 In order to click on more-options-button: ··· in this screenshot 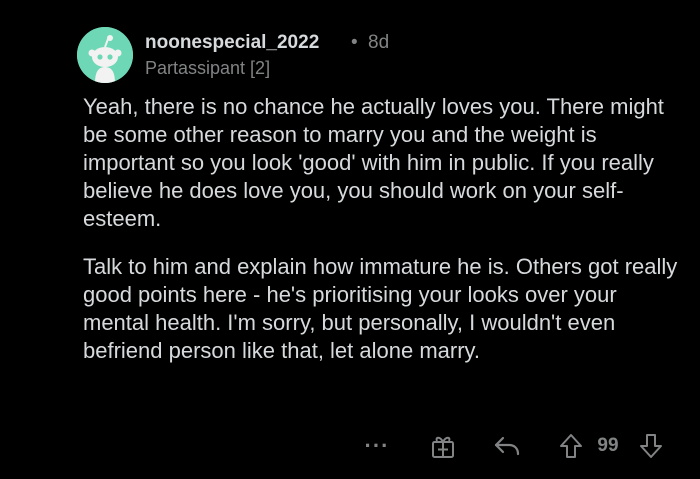, I will do `click(377, 446)`.